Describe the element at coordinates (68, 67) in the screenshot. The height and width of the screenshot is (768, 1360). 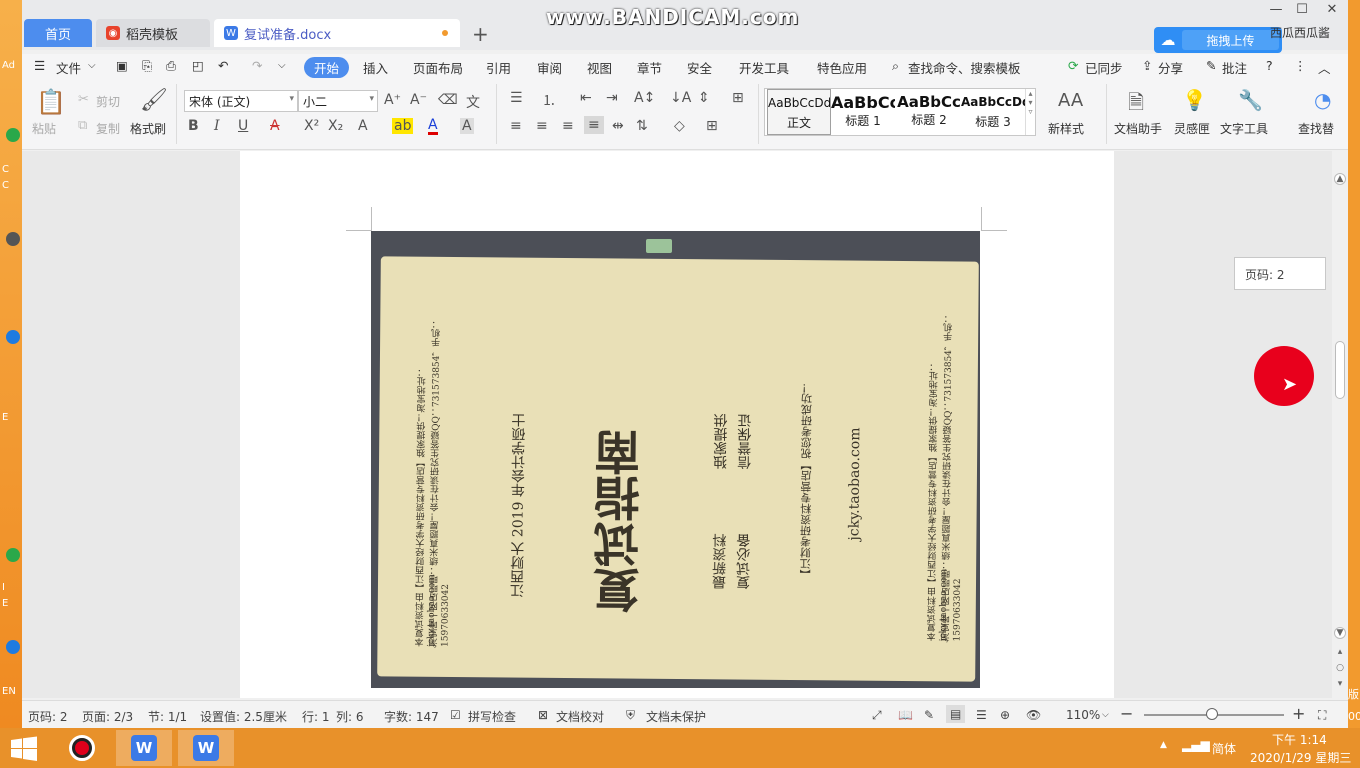
I see `menu-file: 文件` at that location.